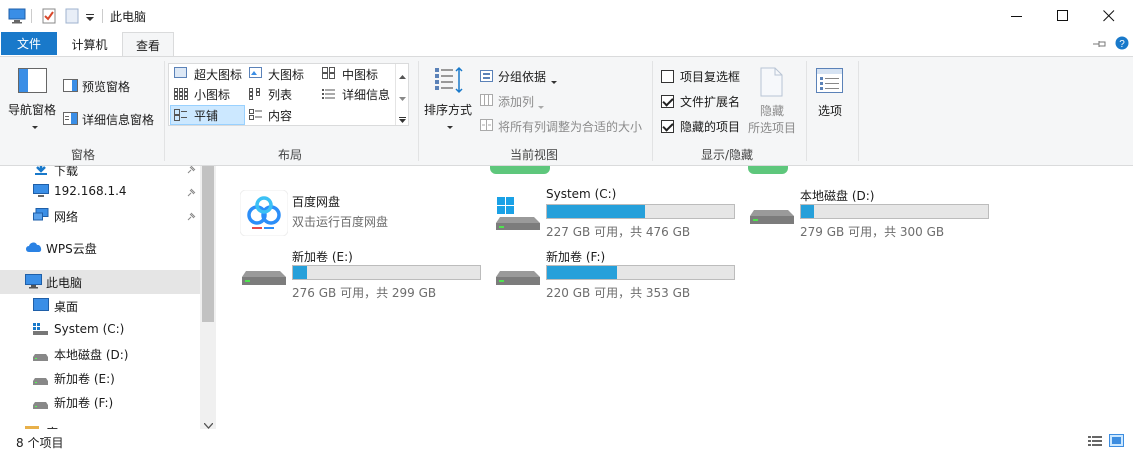  I want to click on sort-by-icon, so click(449, 82).